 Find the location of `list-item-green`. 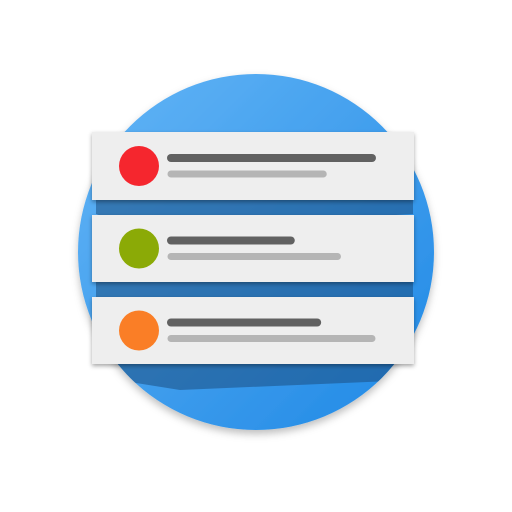

list-item-green is located at coordinates (253, 248).